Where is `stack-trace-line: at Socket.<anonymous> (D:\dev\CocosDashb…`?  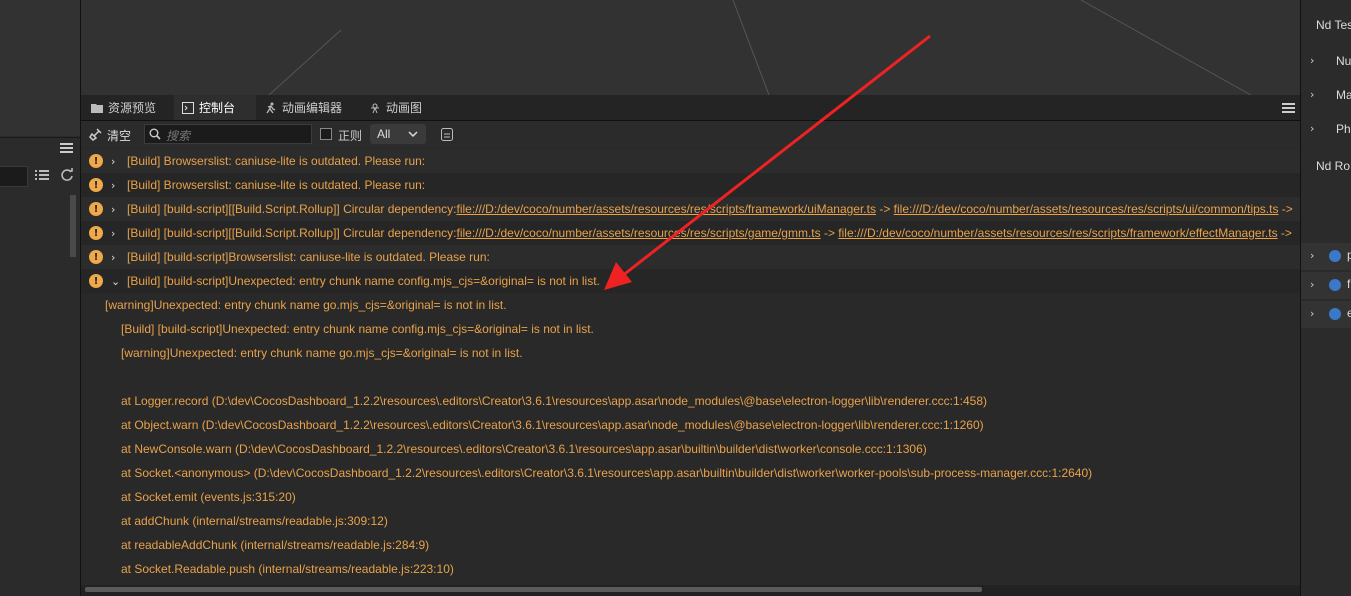
stack-trace-line: at Socket.<anonymous> (D:\dev\CocosDashb… is located at coordinates (607, 473).